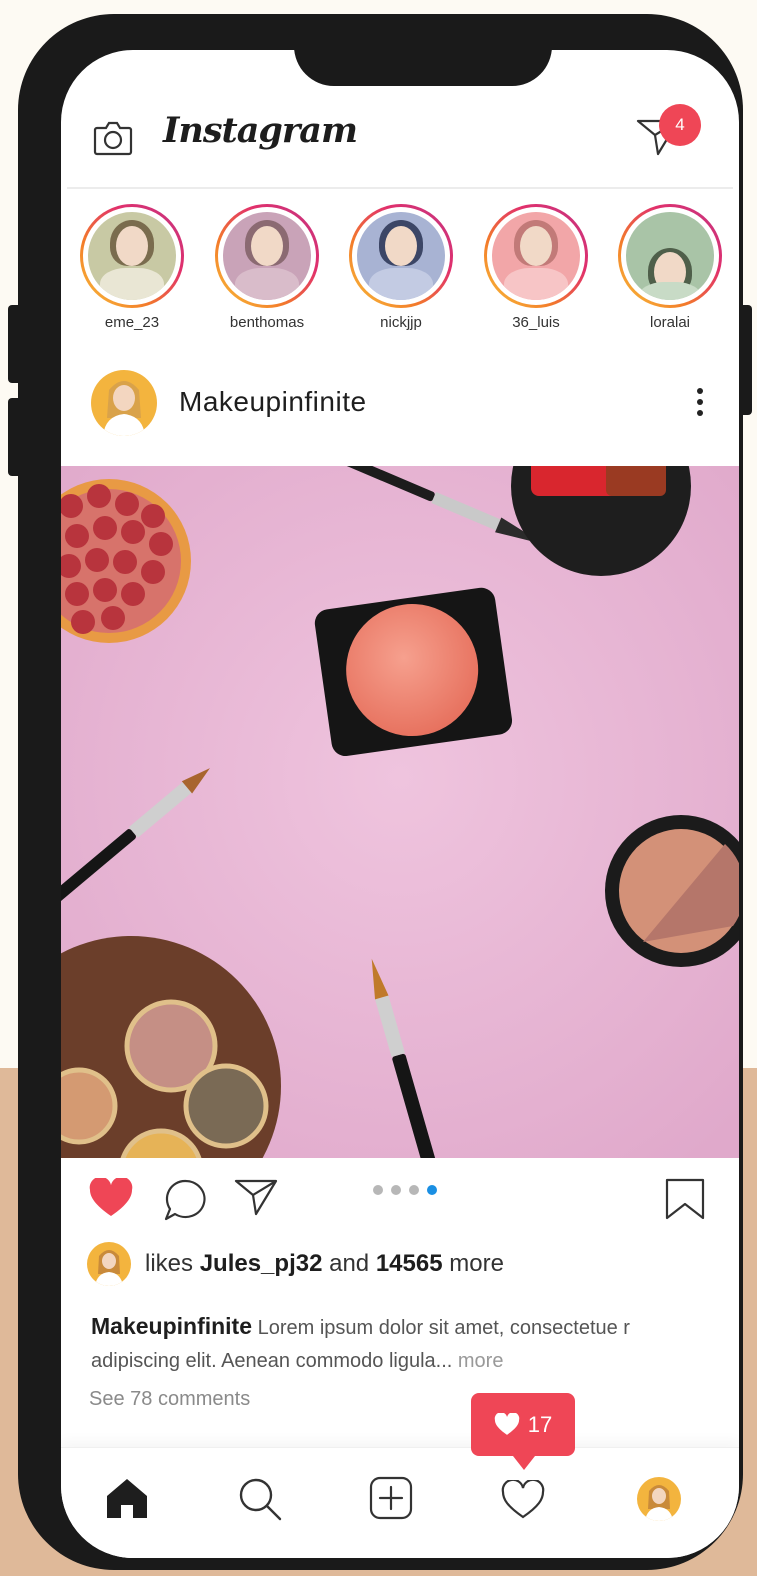 The height and width of the screenshot is (1576, 757). What do you see at coordinates (685, 1199) in the screenshot?
I see `bookmark-icon` at bounding box center [685, 1199].